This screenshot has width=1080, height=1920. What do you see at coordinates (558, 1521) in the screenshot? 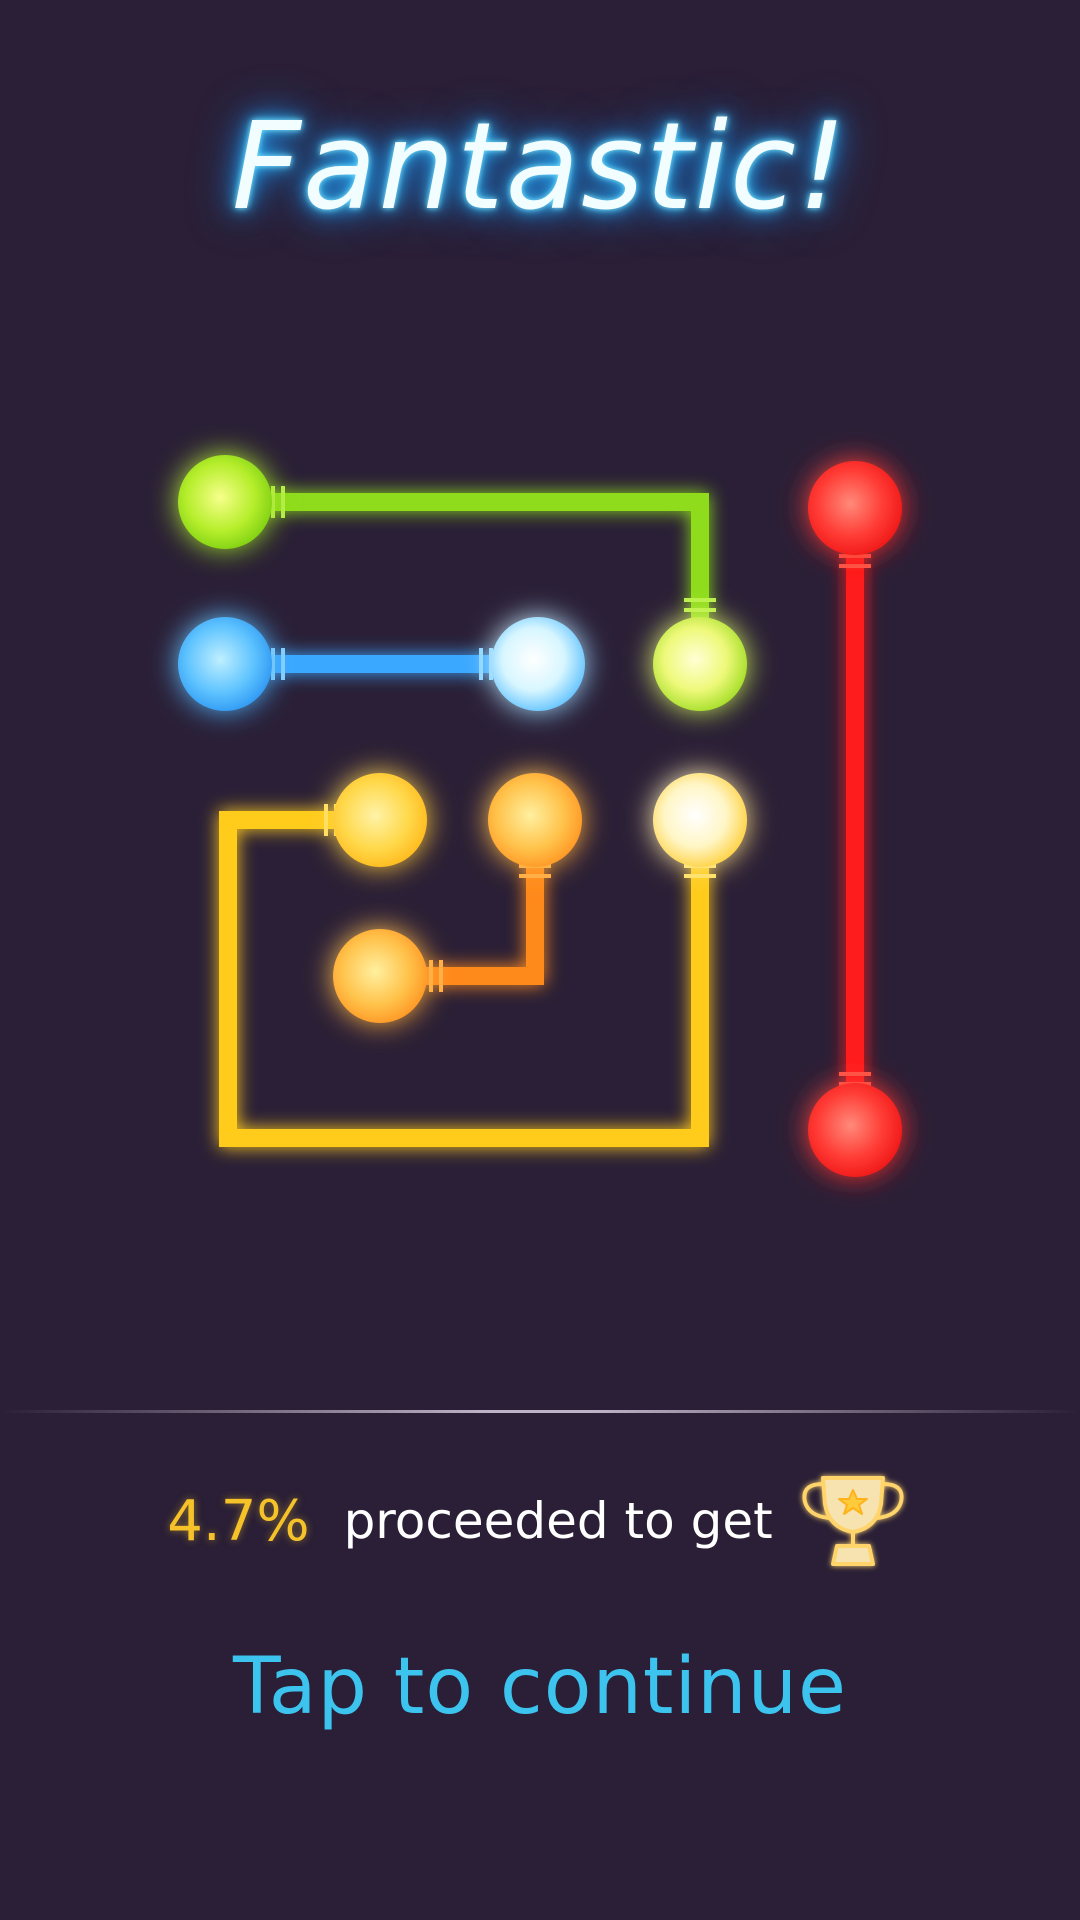
I see `result-text: proceeded to get` at bounding box center [558, 1521].